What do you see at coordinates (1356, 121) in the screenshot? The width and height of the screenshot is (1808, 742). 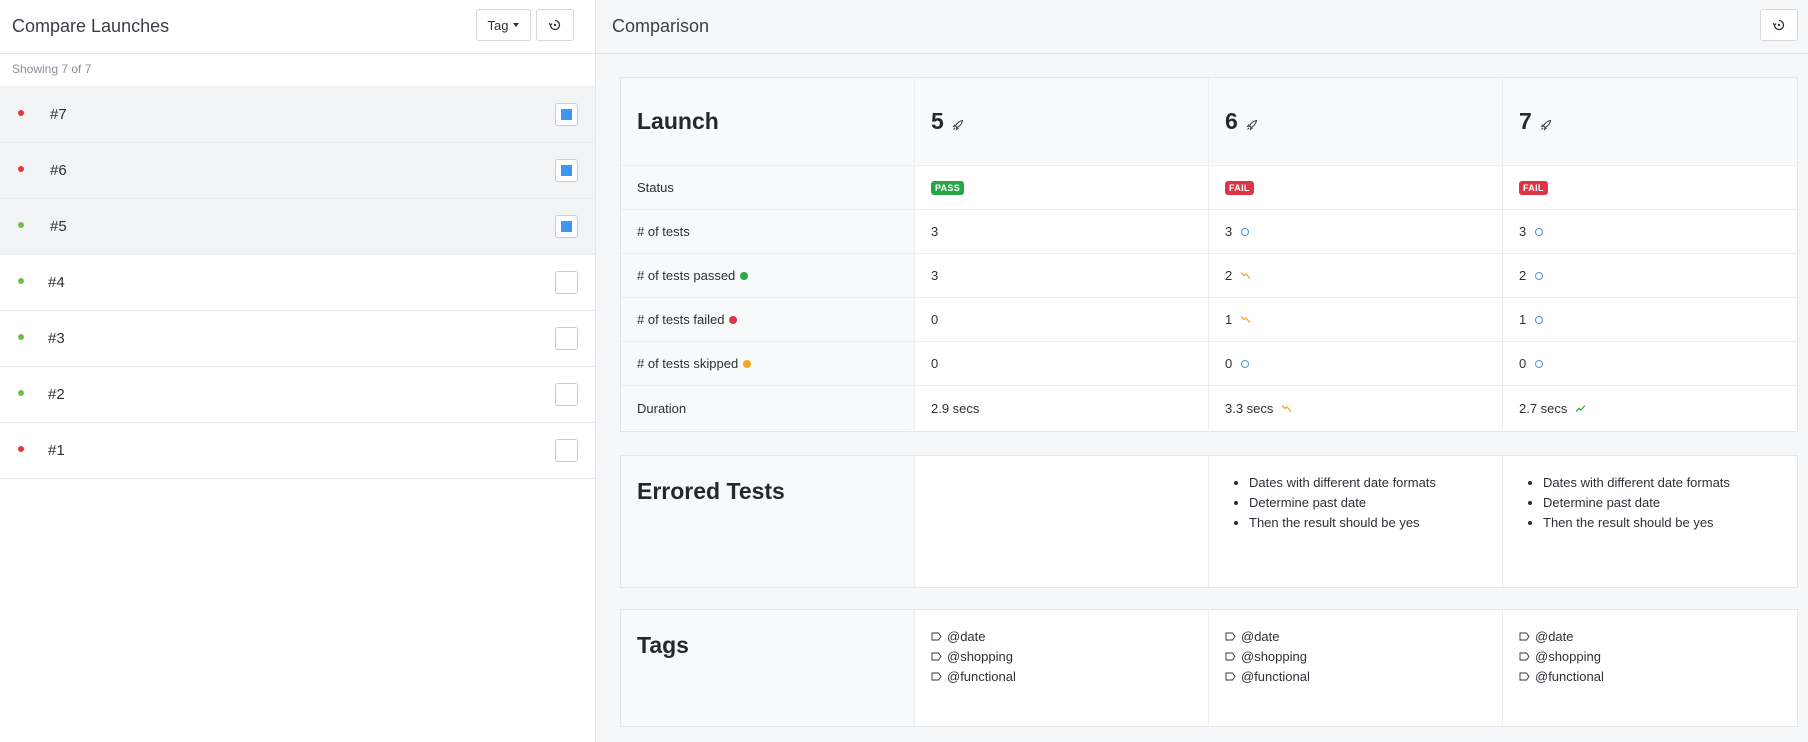 I see `launch-column-header: 6` at bounding box center [1356, 121].